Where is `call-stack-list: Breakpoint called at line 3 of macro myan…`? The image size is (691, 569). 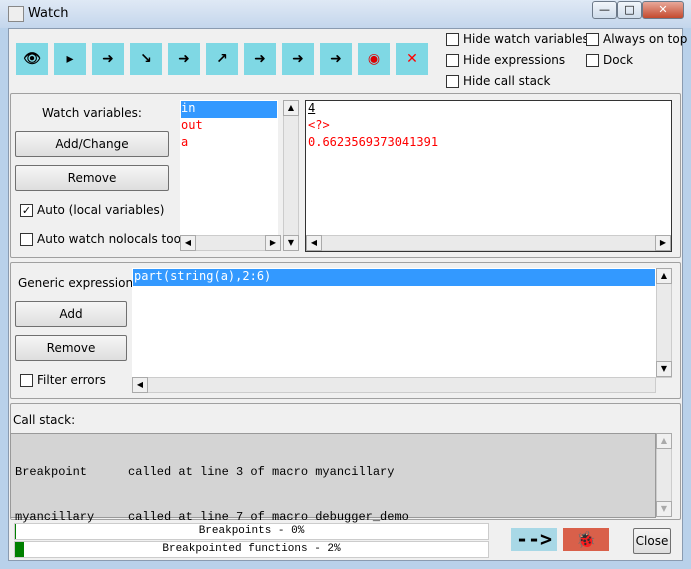 call-stack-list: Breakpoint called at line 3 of macro myan… is located at coordinates (333, 478).